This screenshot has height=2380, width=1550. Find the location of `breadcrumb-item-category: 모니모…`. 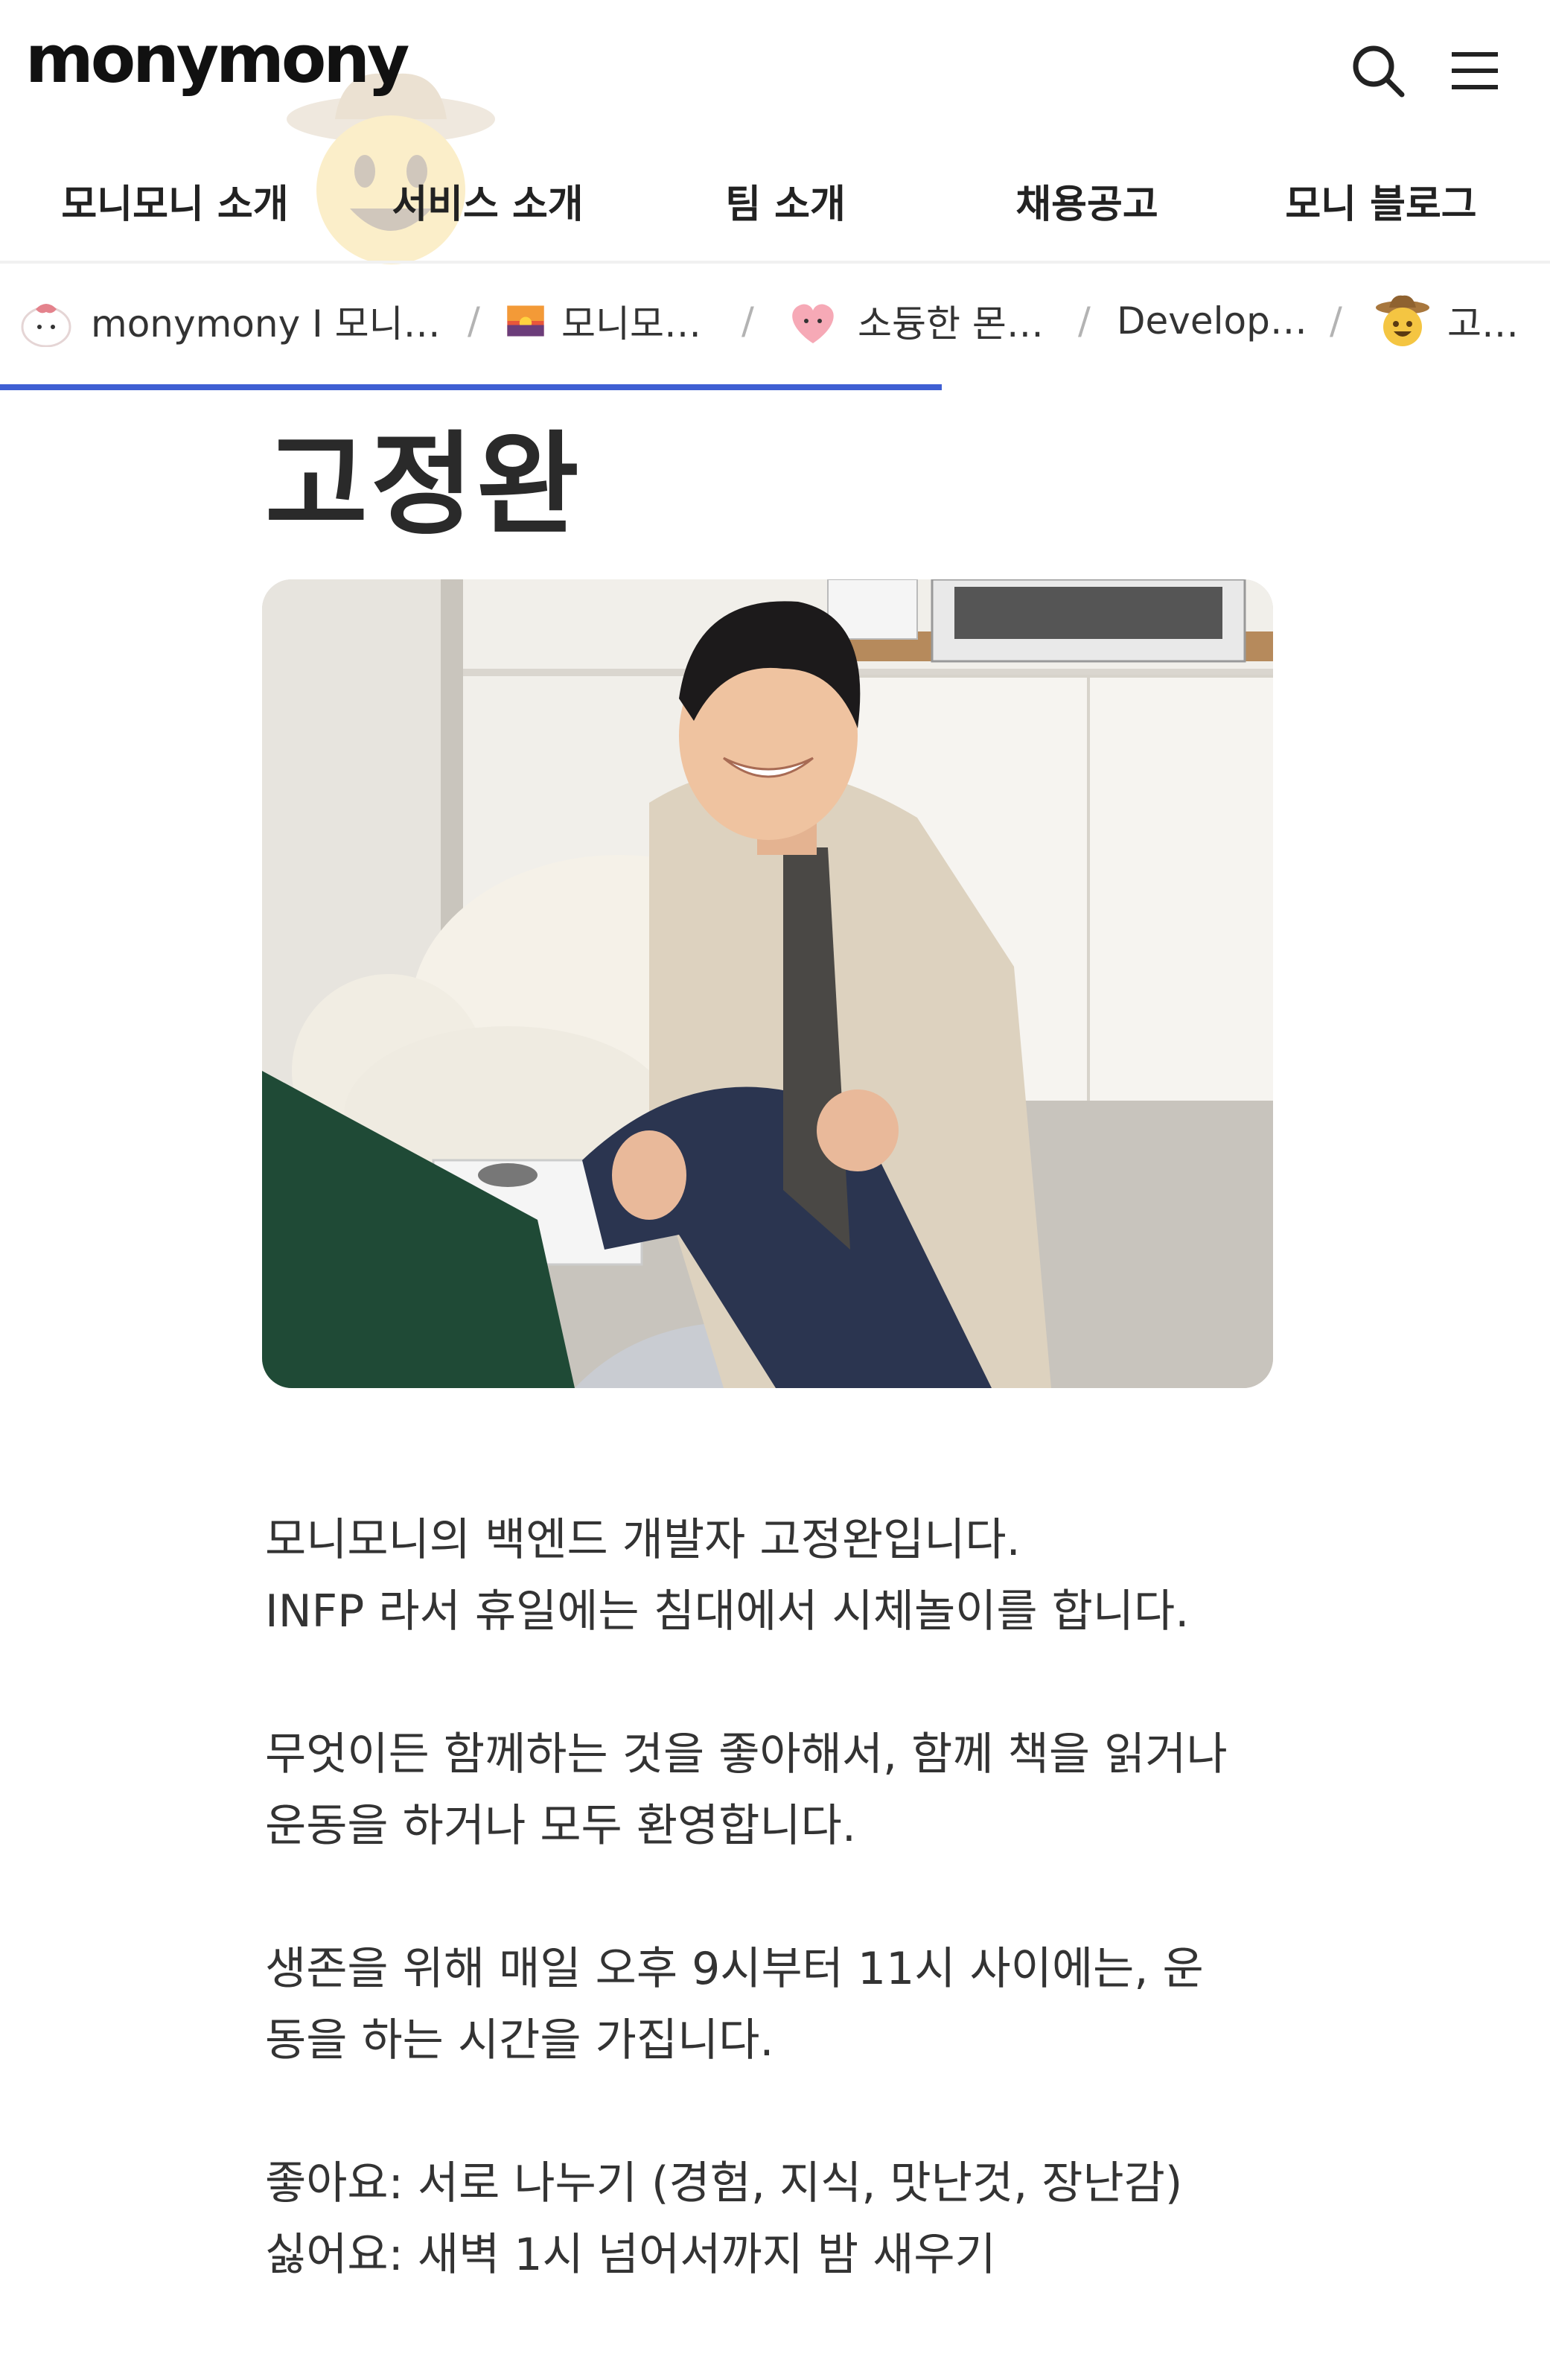

breadcrumb-item-category: 모니모… is located at coordinates (618, 321).